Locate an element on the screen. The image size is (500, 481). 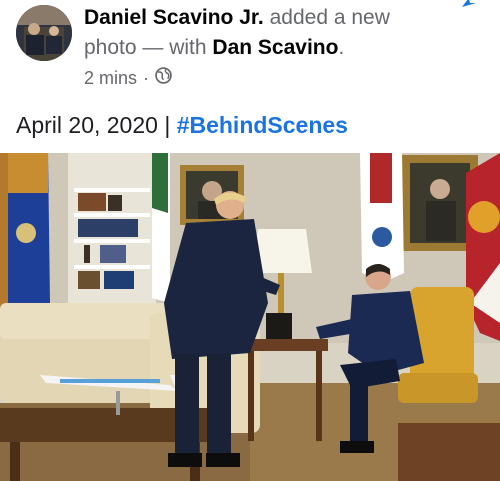
post-time: 2 mins is located at coordinates (110, 78).